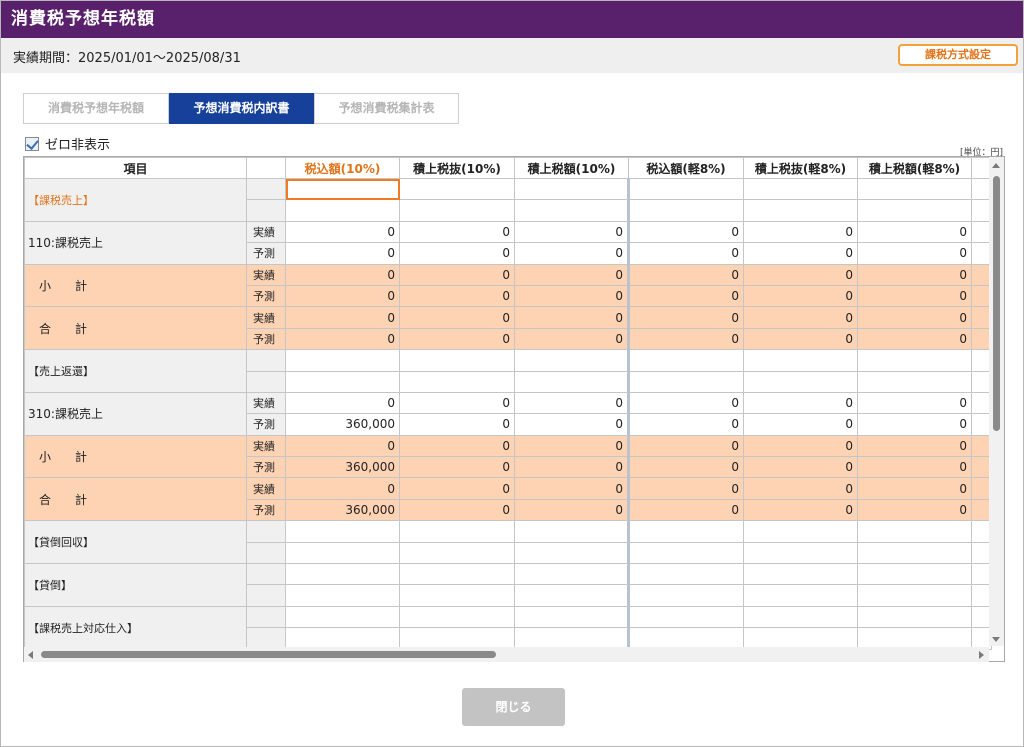  I want to click on zero-hide-checkbox, so click(32, 143).